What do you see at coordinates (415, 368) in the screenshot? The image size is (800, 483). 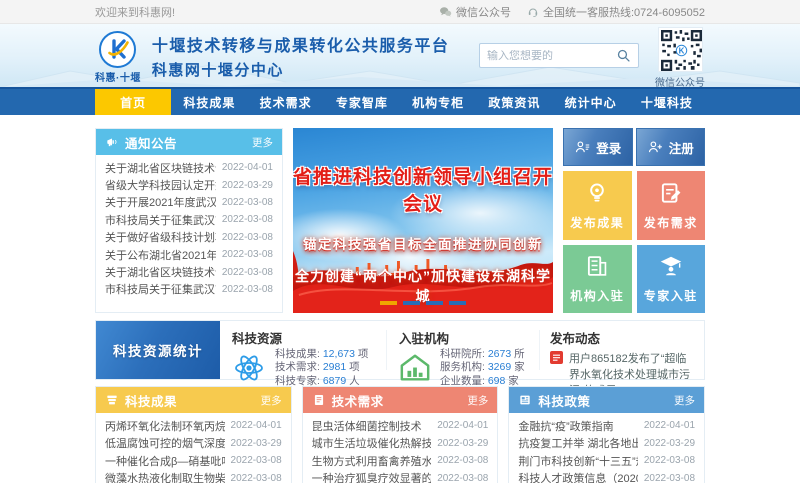 I see `house-chart-icon` at bounding box center [415, 368].